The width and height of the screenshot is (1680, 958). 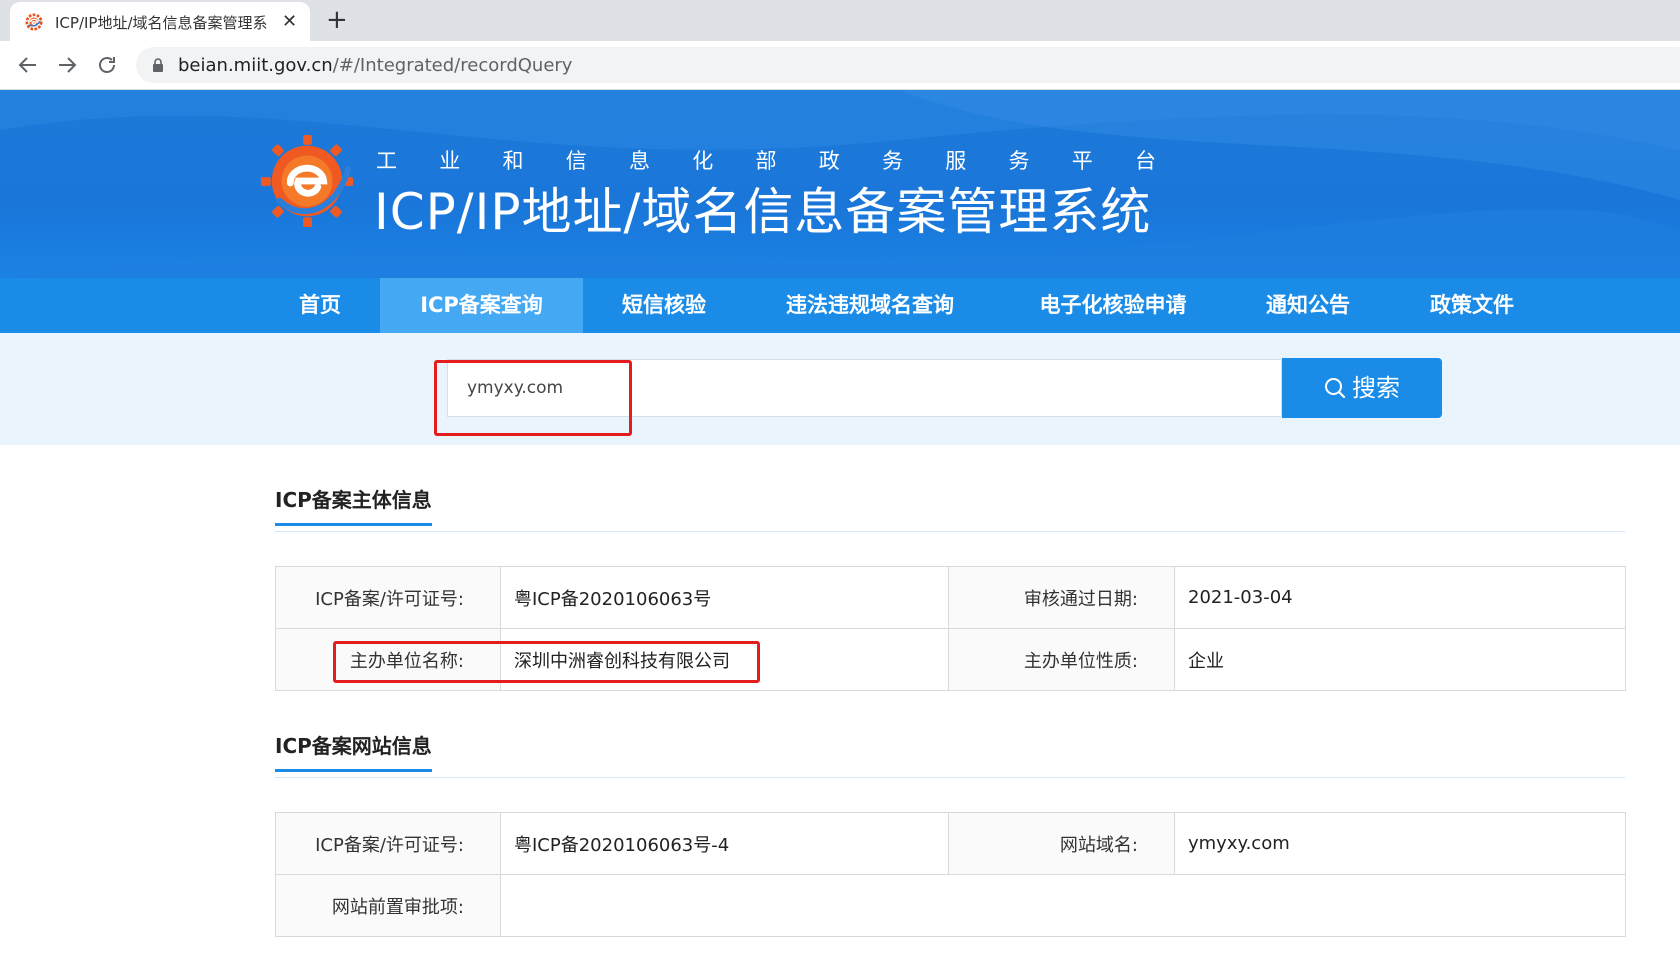 What do you see at coordinates (1308, 305) in the screenshot?
I see `nav-item-notices: 通知公告` at bounding box center [1308, 305].